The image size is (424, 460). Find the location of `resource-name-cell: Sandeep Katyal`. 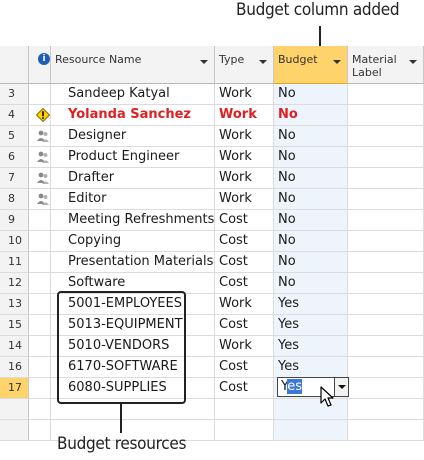

resource-name-cell: Sandeep Katyal is located at coordinates (133, 94).